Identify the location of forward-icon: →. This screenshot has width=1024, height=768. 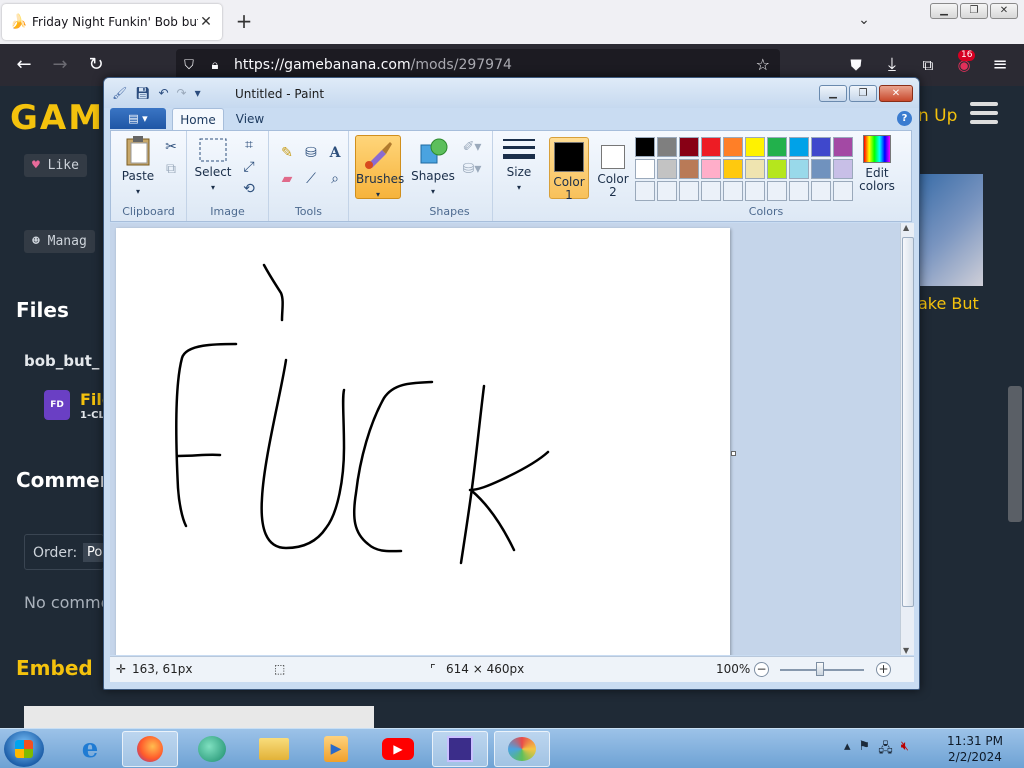
(60, 65).